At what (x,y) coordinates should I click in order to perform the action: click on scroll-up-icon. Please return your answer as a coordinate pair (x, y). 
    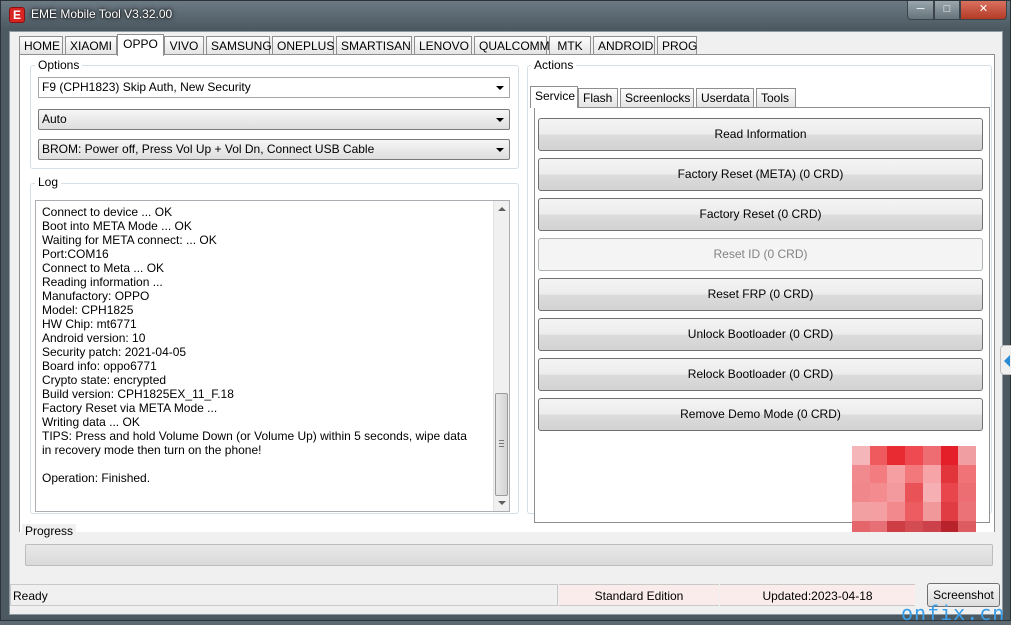
    Looking at the image, I should click on (502, 209).